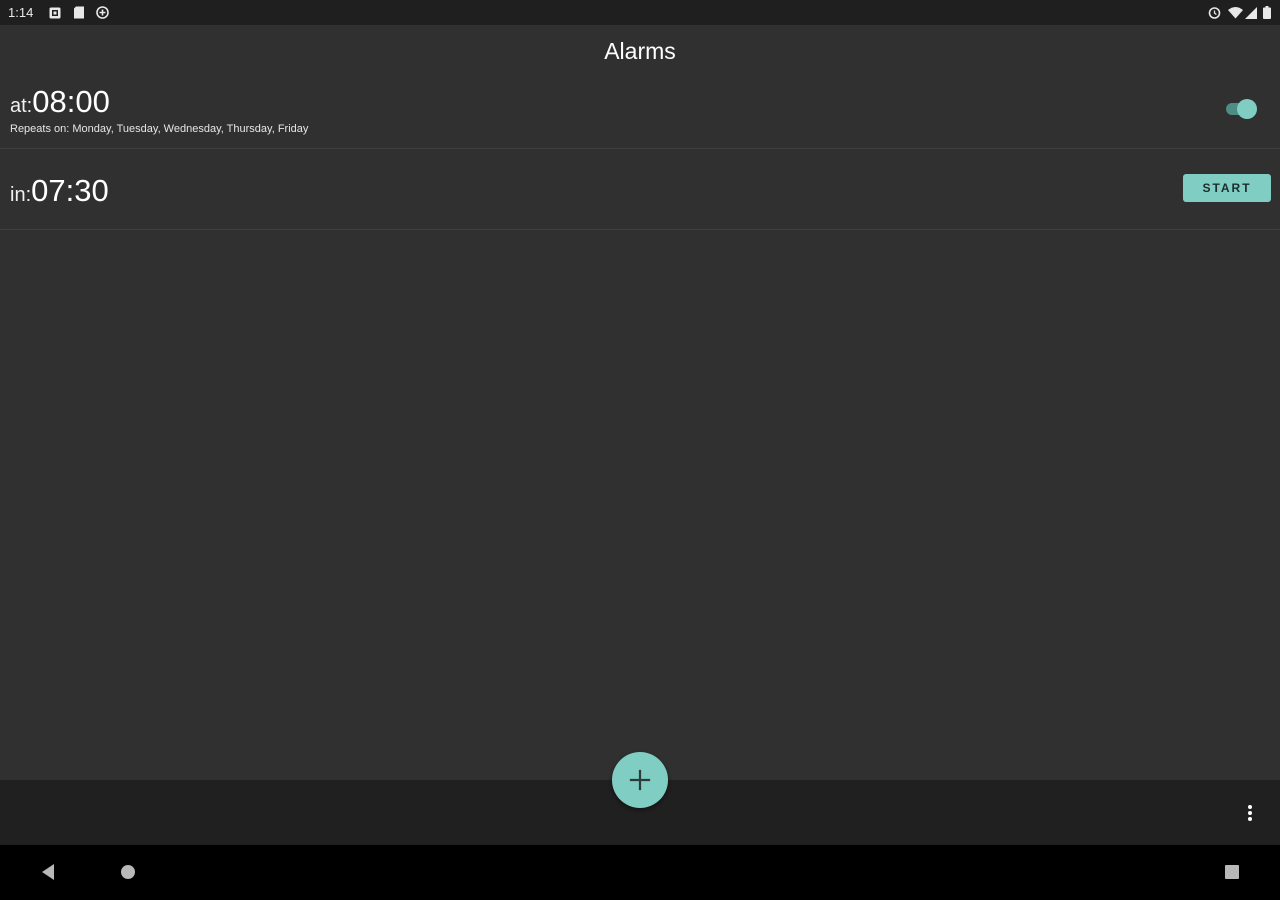 The width and height of the screenshot is (1280, 900). I want to click on plus-icon, so click(640, 780).